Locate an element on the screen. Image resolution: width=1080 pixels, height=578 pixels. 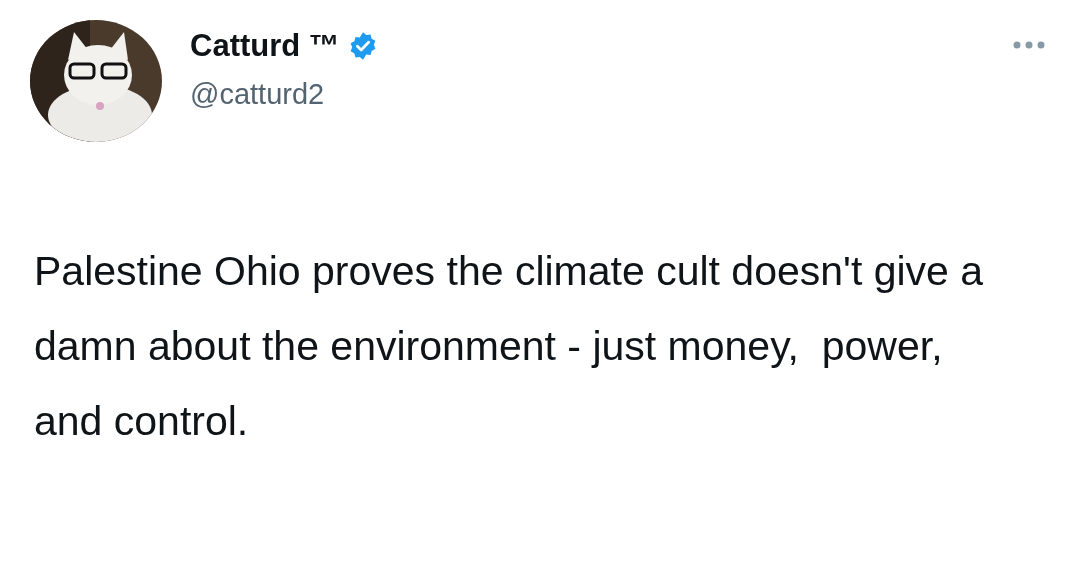
user-handle: @catturd2 is located at coordinates (587, 94).